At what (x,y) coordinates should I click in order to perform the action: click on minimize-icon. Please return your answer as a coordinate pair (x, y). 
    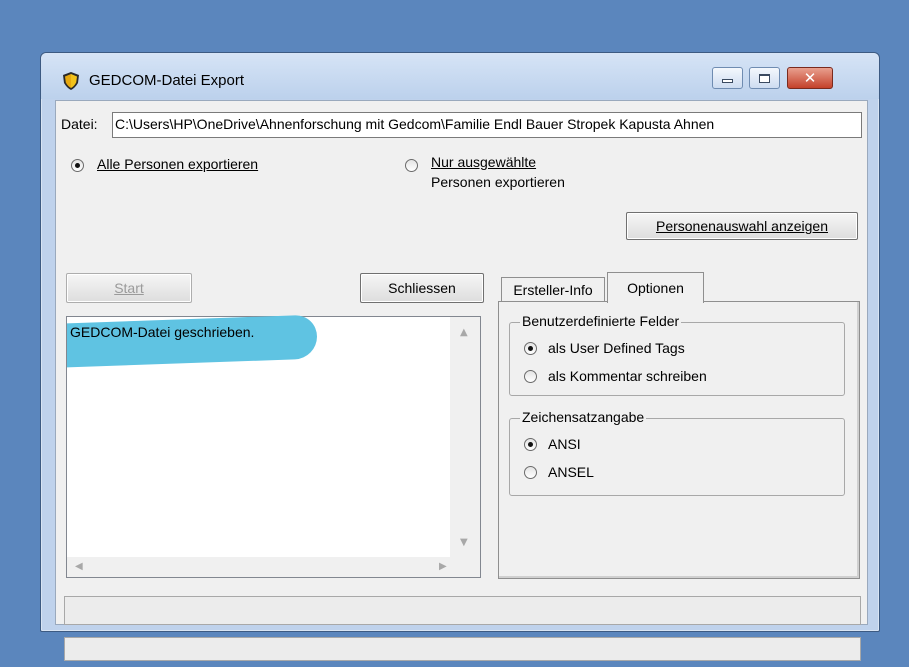
    Looking at the image, I should click on (727, 81).